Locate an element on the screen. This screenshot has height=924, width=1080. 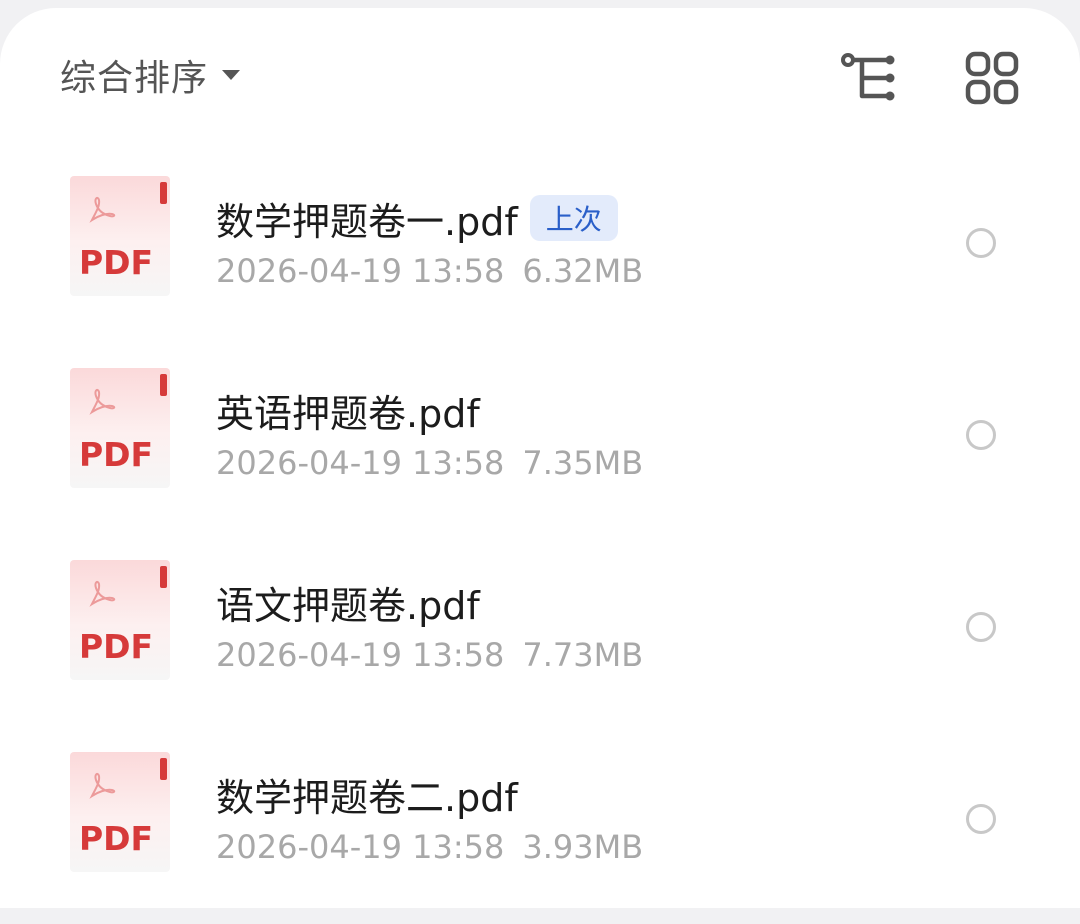
file-meta: 2026-04-19 13:58 6.32MB is located at coordinates (429, 271).